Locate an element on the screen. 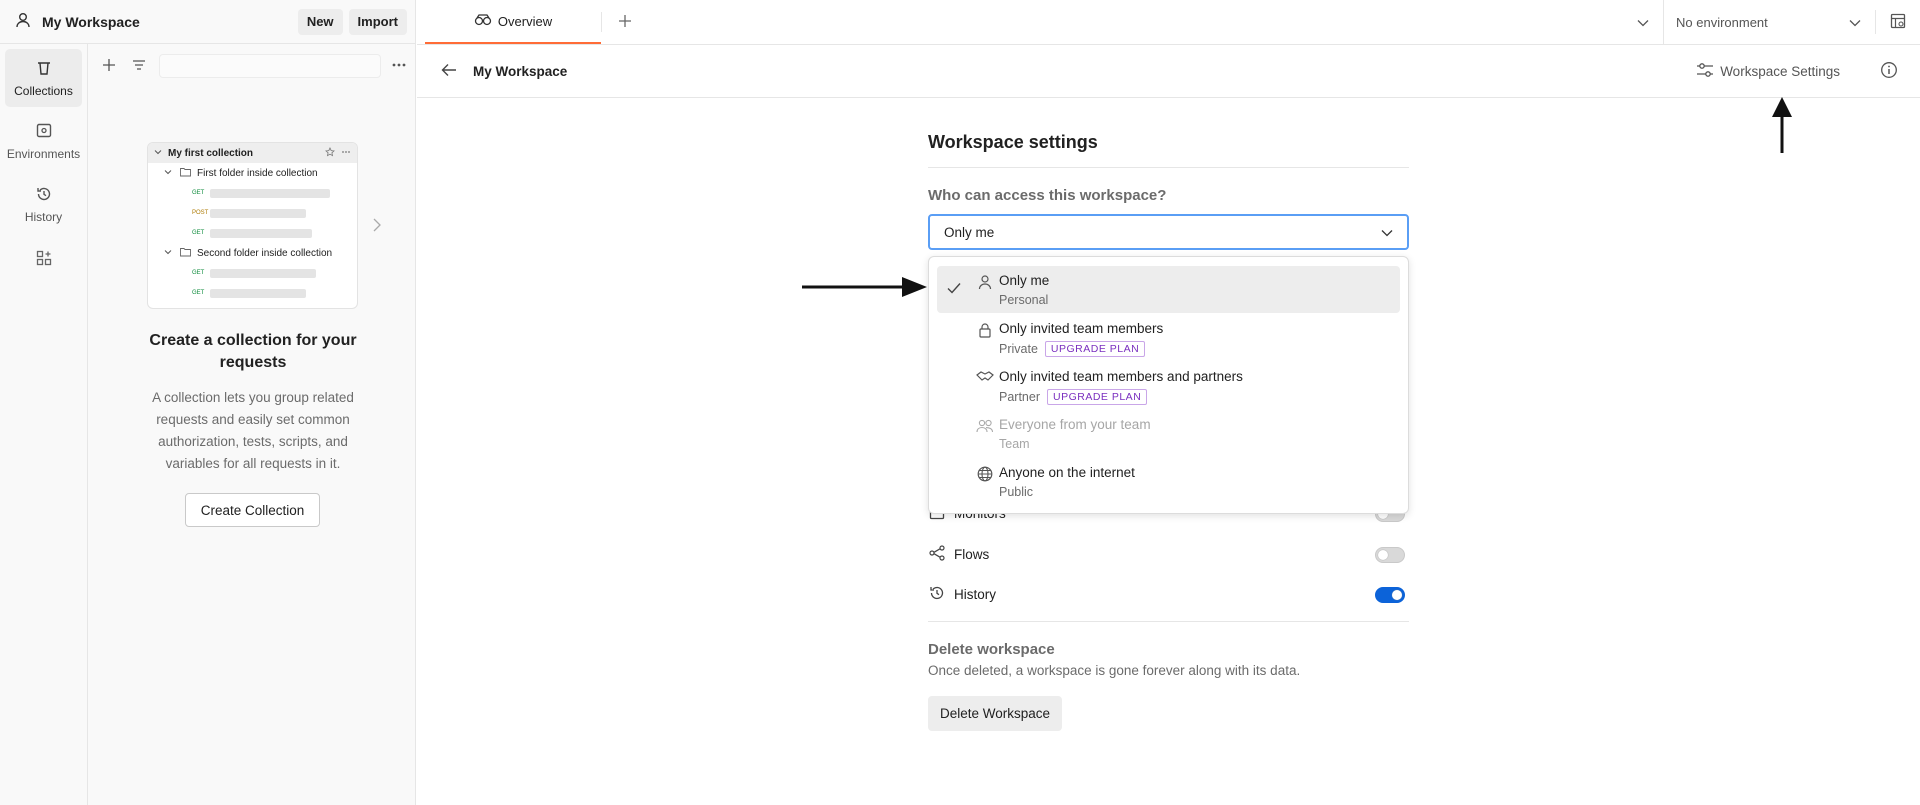  sidebar-item-history: History is located at coordinates (43, 204).